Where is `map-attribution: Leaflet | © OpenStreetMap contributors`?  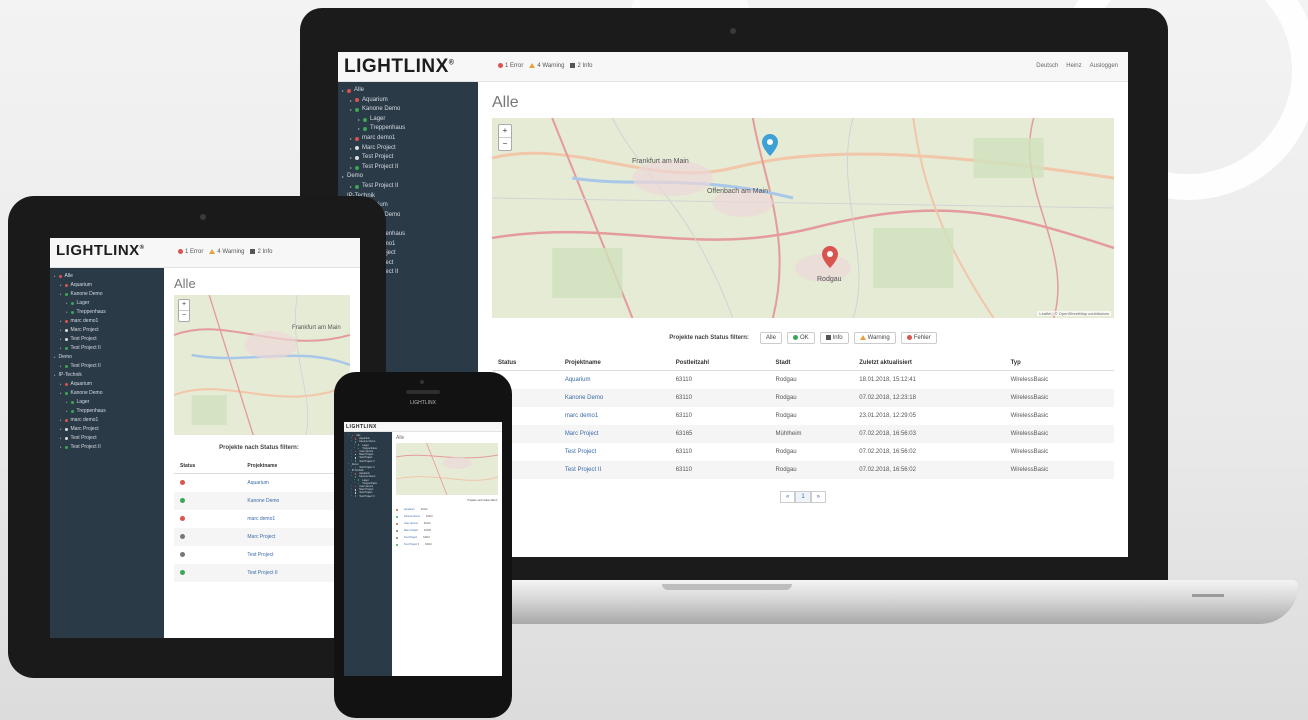 map-attribution: Leaflet | © OpenStreetMap contributors is located at coordinates (1074, 313).